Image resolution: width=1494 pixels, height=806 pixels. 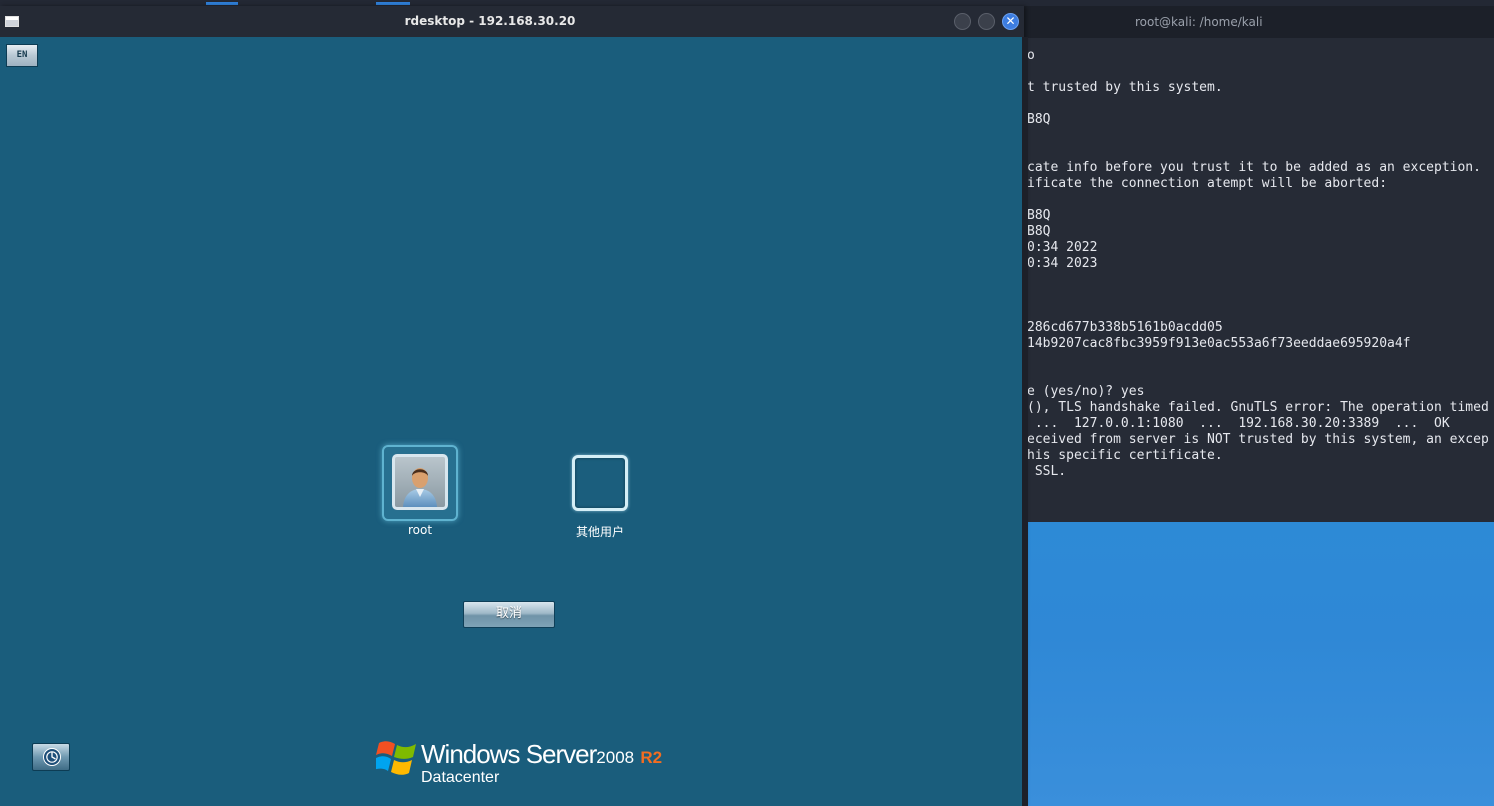 What do you see at coordinates (962, 21) in the screenshot?
I see `minimize-button` at bounding box center [962, 21].